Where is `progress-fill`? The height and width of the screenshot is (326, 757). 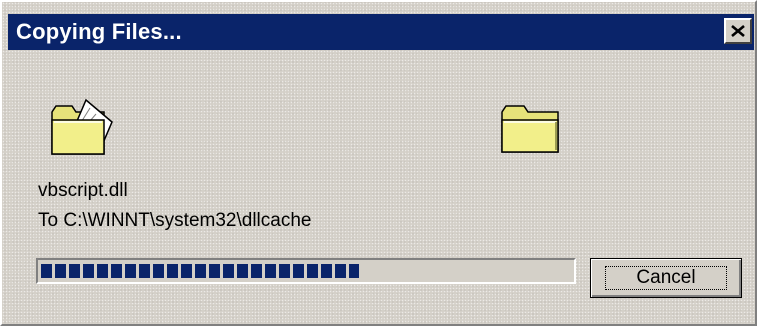 progress-fill is located at coordinates (200, 271).